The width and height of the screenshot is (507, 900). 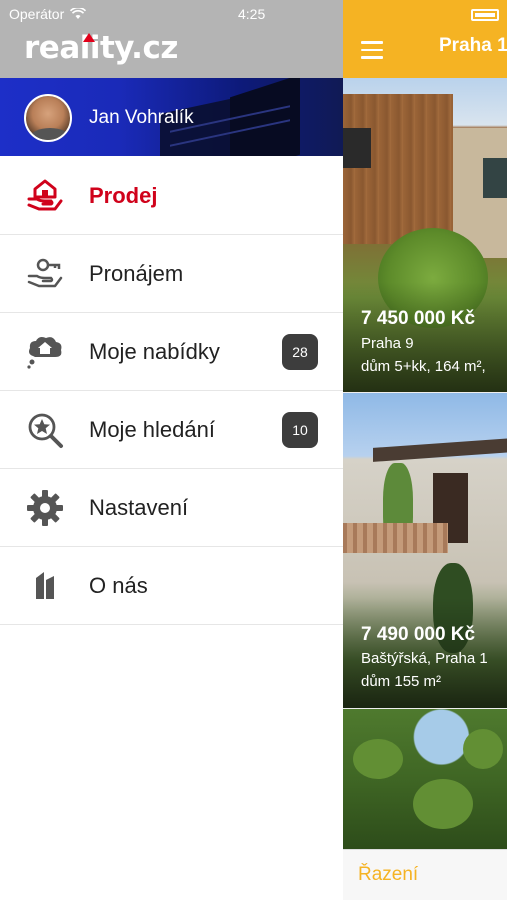 I want to click on house-in-hand-icon, so click(x=45, y=195).